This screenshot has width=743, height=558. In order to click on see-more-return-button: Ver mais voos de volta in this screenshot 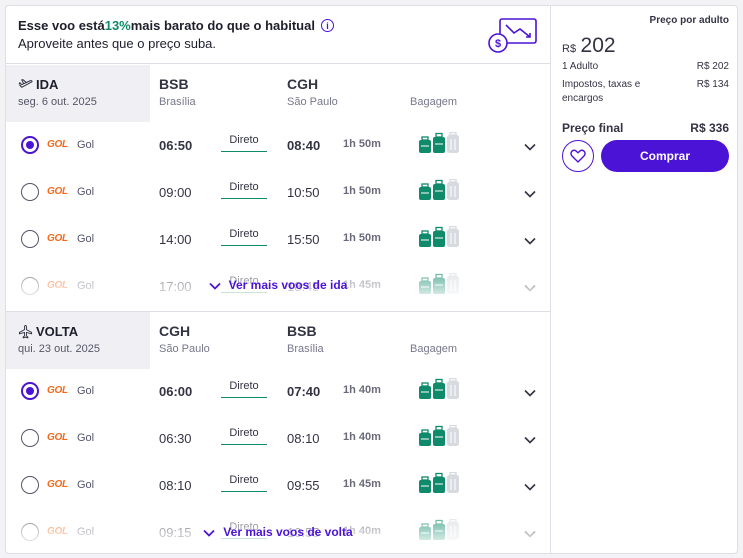, I will do `click(278, 532)`.